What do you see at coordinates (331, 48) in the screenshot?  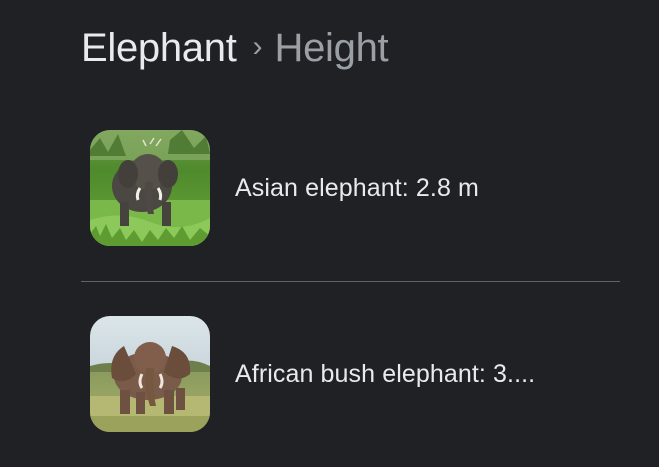 I see `breadcrumb-current: Height` at bounding box center [331, 48].